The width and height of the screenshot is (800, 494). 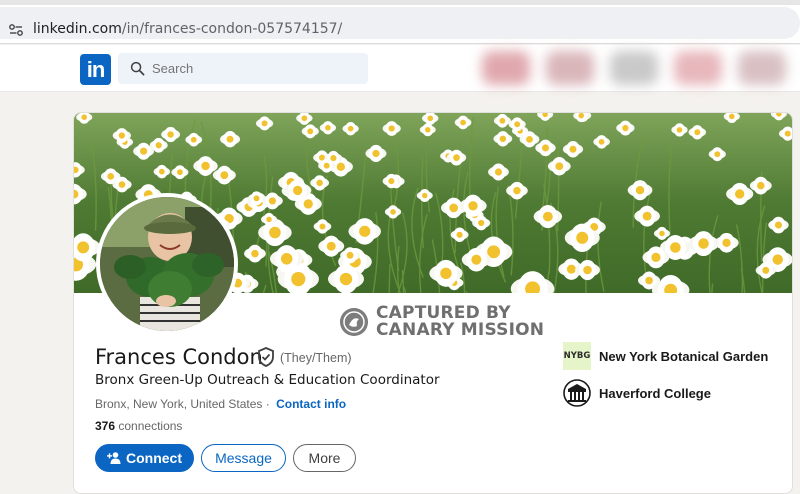 I want to click on linkedin-logo: in, so click(x=95, y=69).